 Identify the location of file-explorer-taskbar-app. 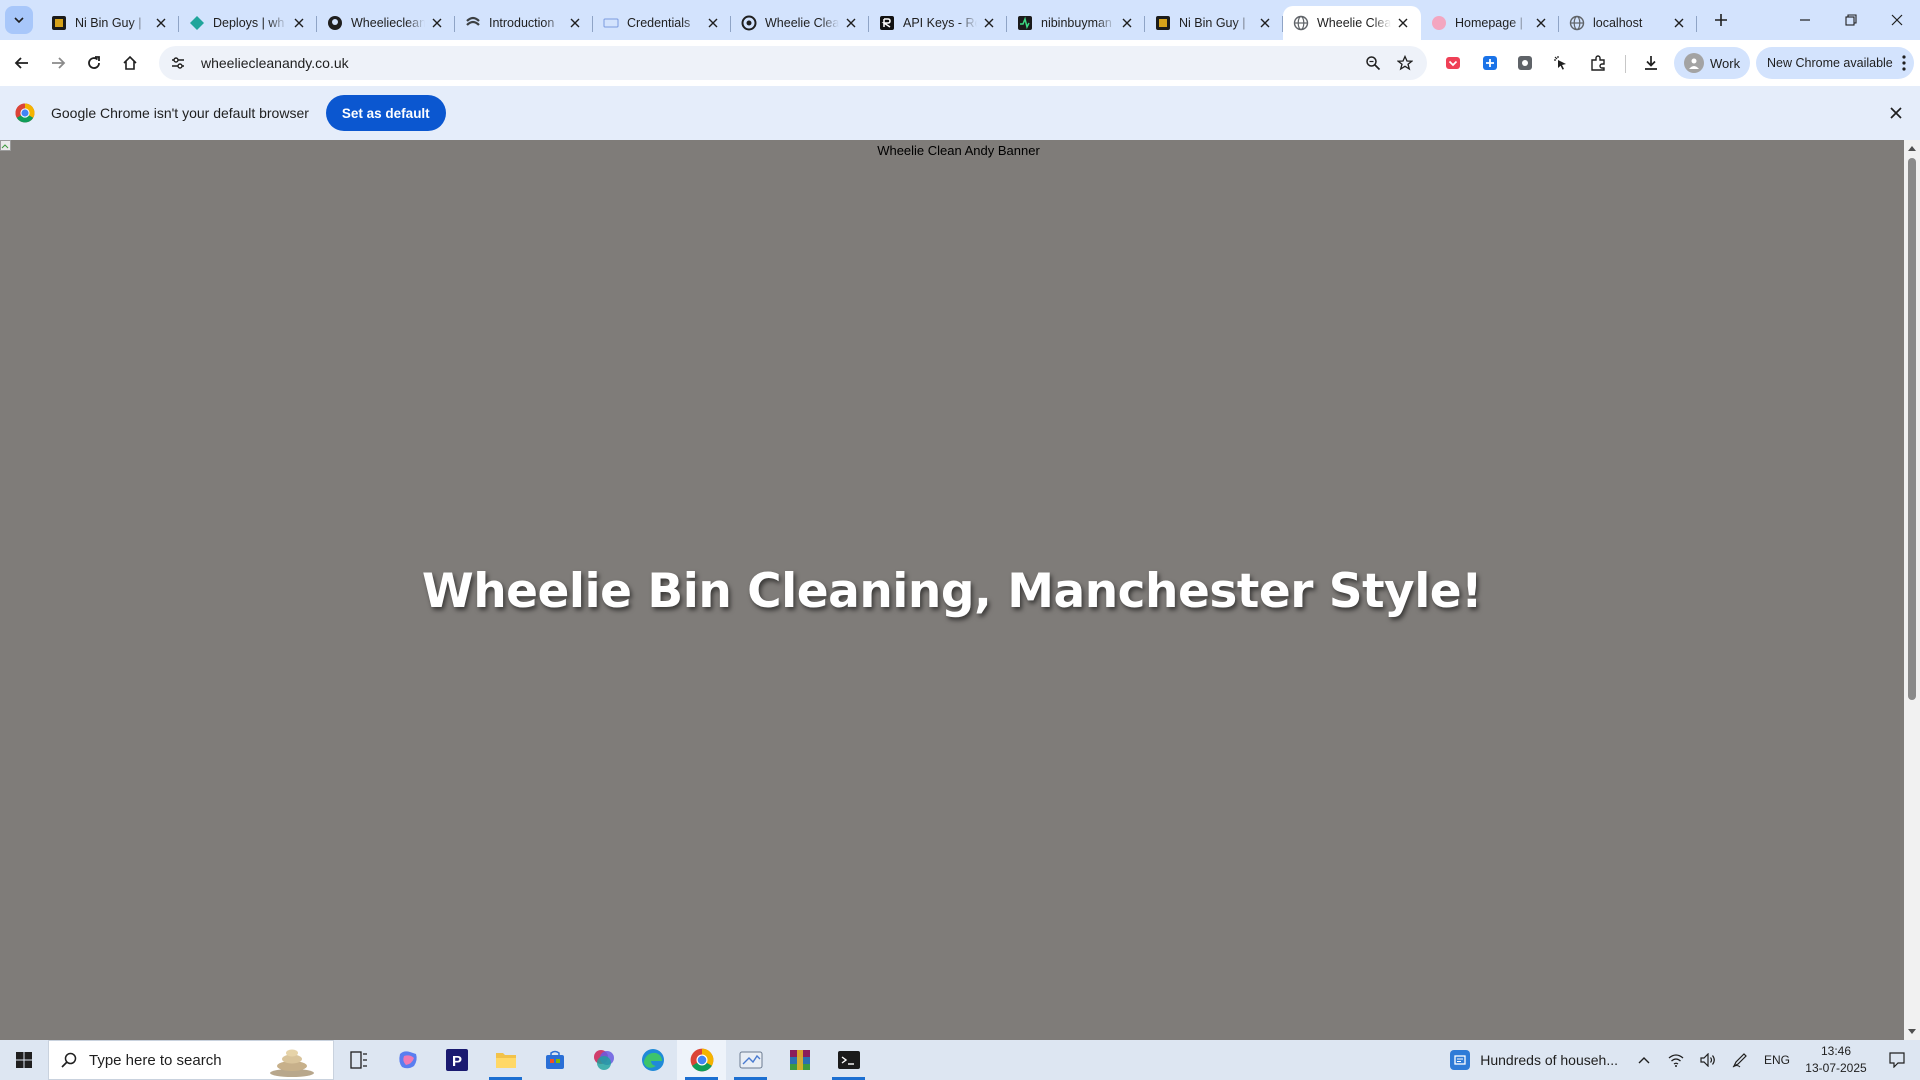
(505, 1060).